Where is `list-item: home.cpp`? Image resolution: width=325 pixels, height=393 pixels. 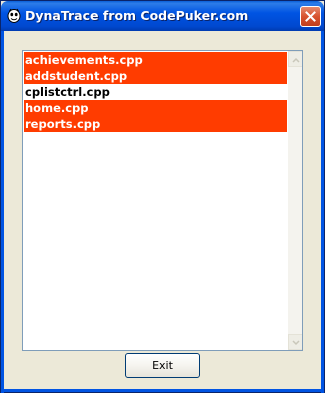
list-item: home.cpp is located at coordinates (155, 108).